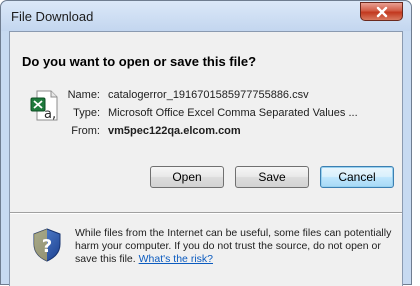 This screenshot has width=420, height=286. What do you see at coordinates (208, 95) in the screenshot?
I see `name-value: catalogerror_1916701585977755886.csv` at bounding box center [208, 95].